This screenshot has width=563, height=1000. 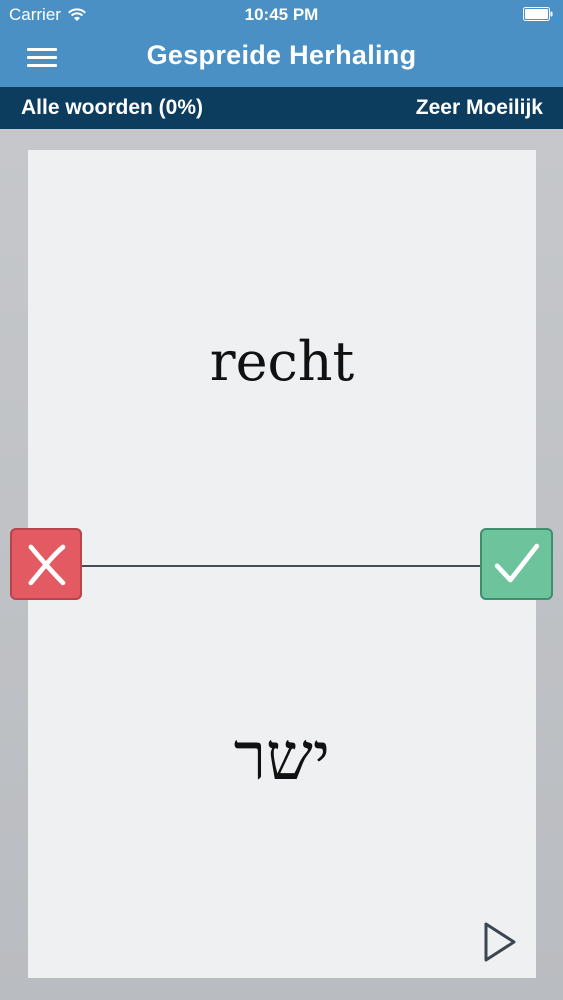 I want to click on correct-answer-button, so click(x=516, y=564).